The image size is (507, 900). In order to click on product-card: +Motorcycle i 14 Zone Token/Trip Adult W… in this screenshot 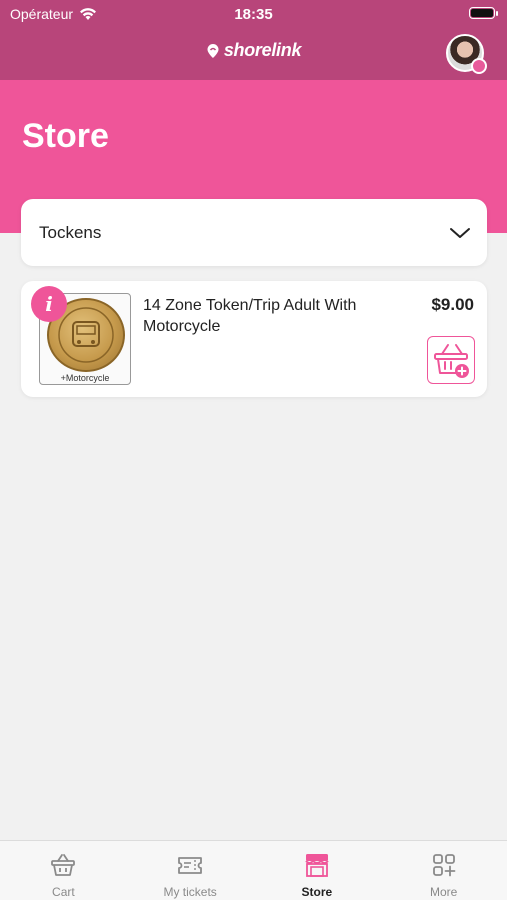, I will do `click(254, 339)`.